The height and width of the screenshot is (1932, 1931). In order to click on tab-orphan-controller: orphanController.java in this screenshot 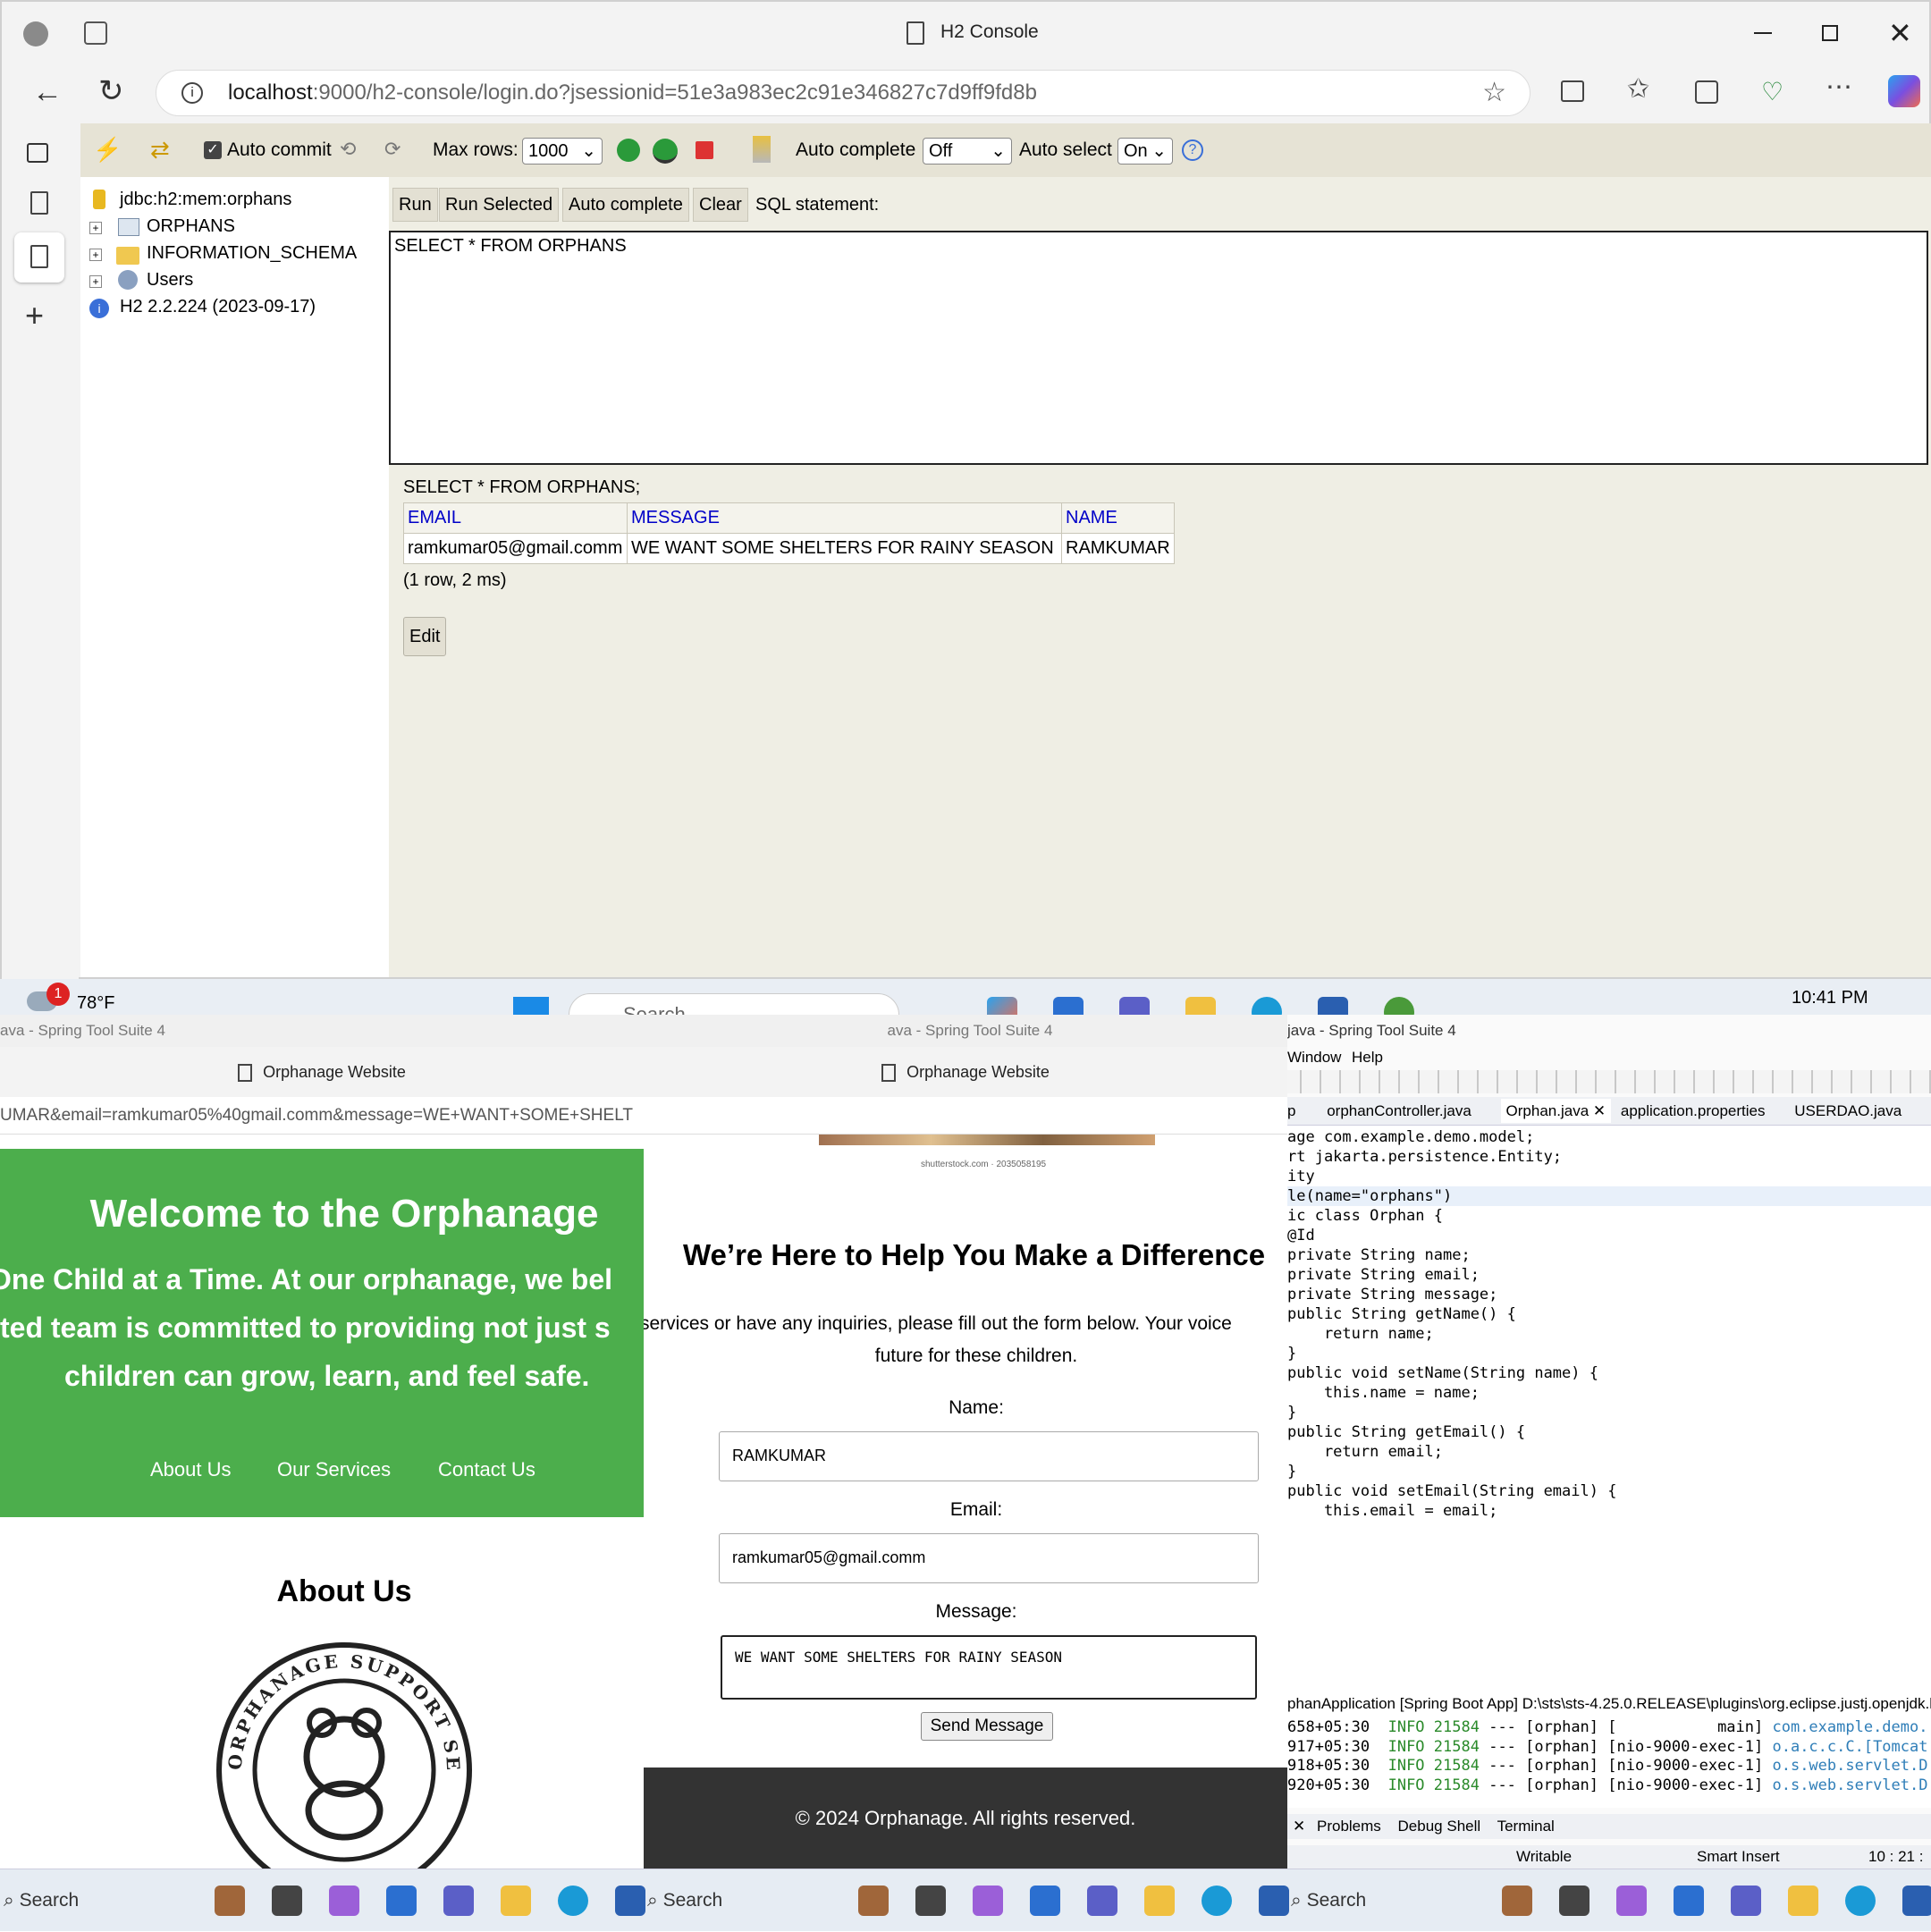, I will do `click(1399, 1110)`.